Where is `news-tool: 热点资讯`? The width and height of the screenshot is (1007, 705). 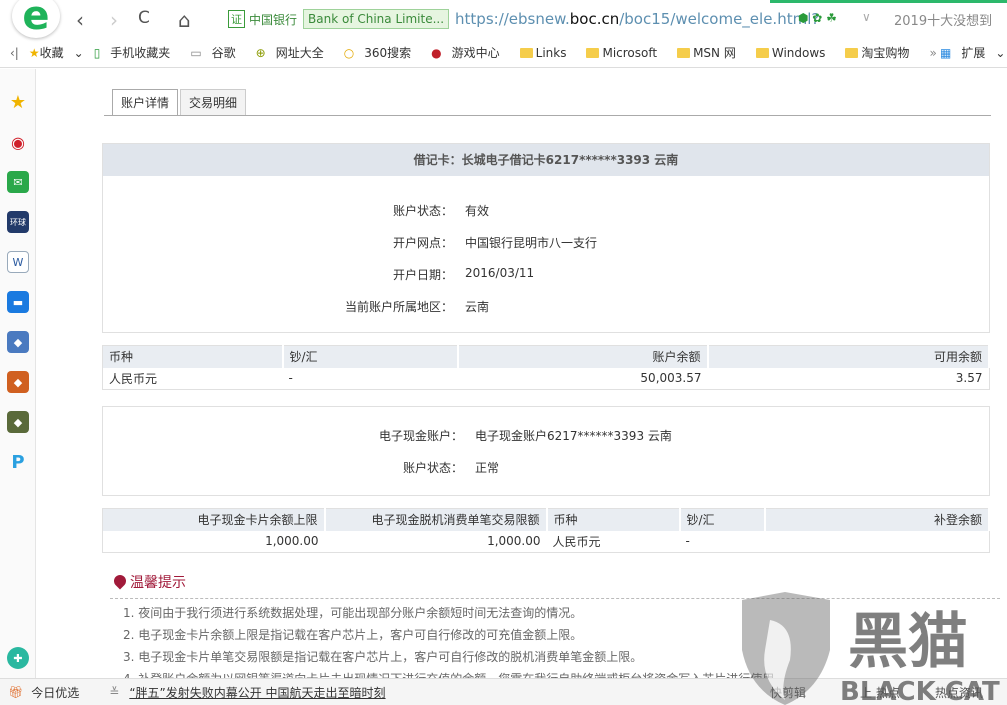
news-tool: 热点资讯 is located at coordinates (959, 692).